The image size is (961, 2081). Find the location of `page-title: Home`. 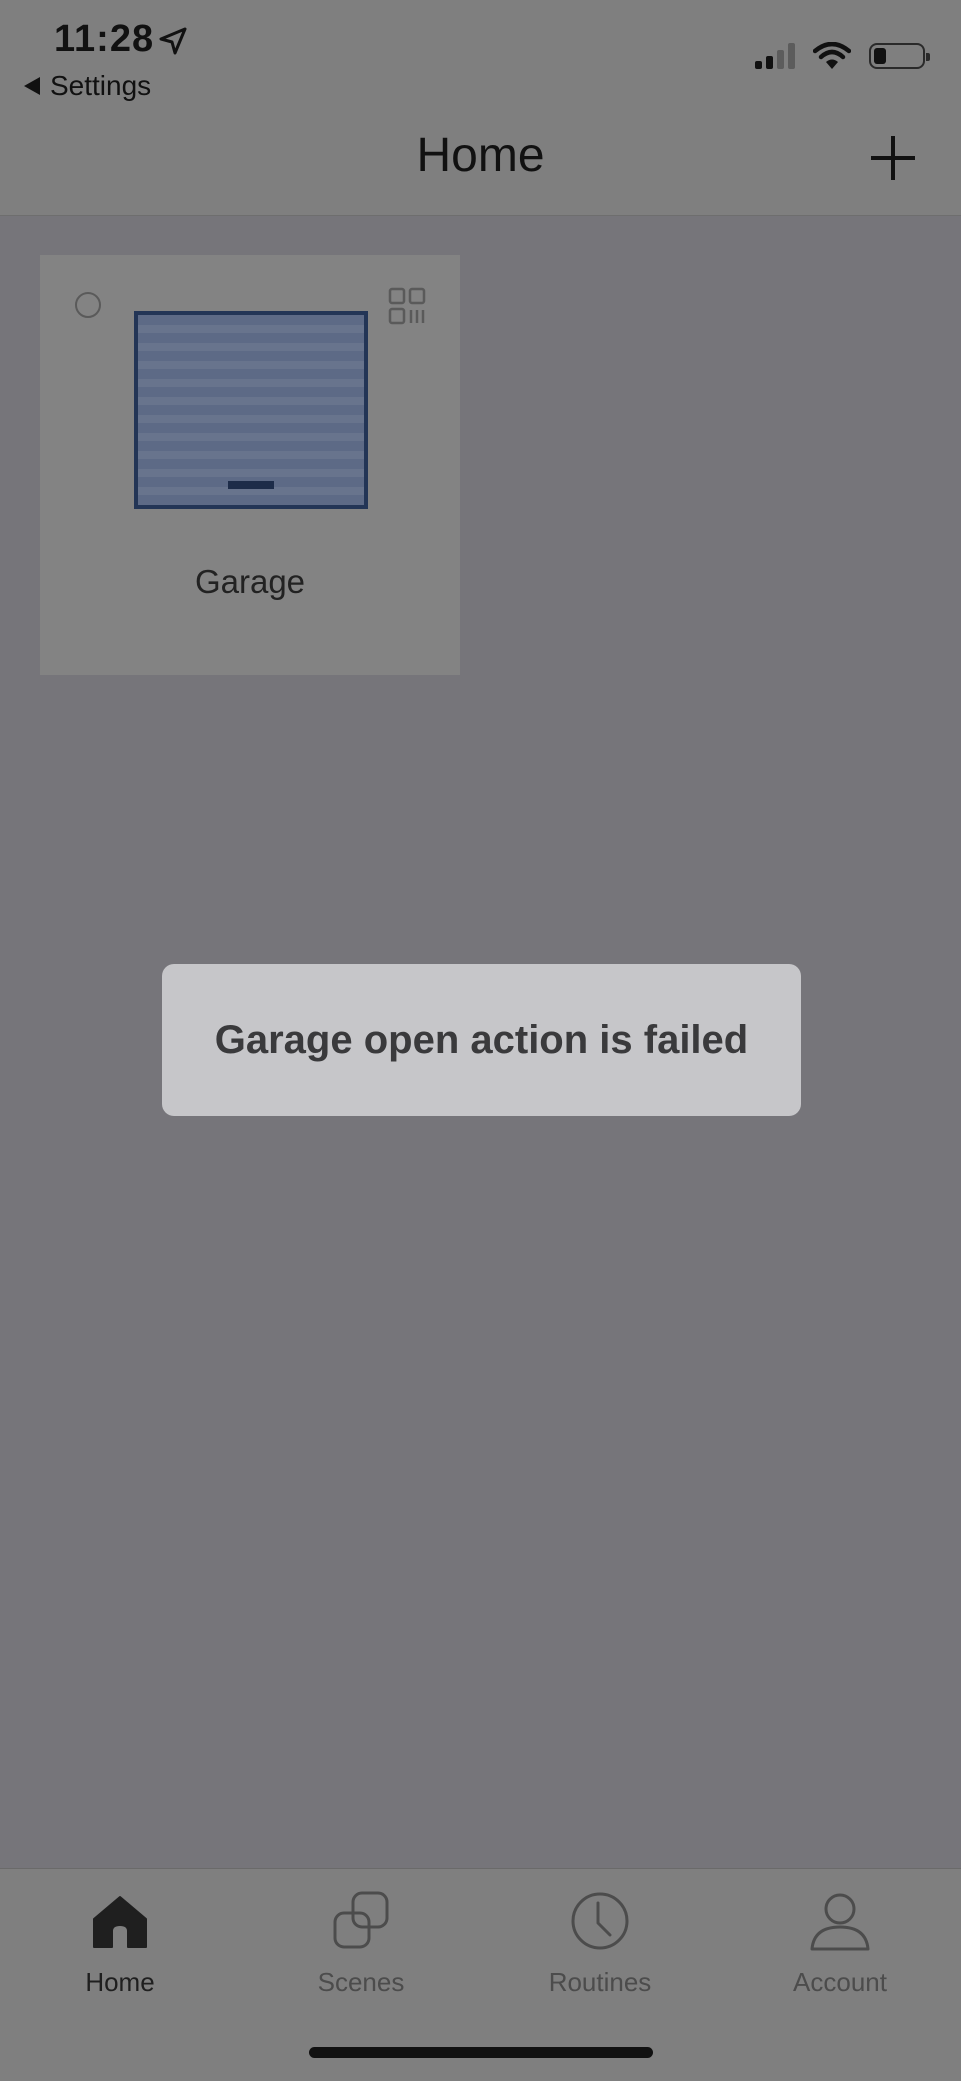

page-title: Home is located at coordinates (480, 155).